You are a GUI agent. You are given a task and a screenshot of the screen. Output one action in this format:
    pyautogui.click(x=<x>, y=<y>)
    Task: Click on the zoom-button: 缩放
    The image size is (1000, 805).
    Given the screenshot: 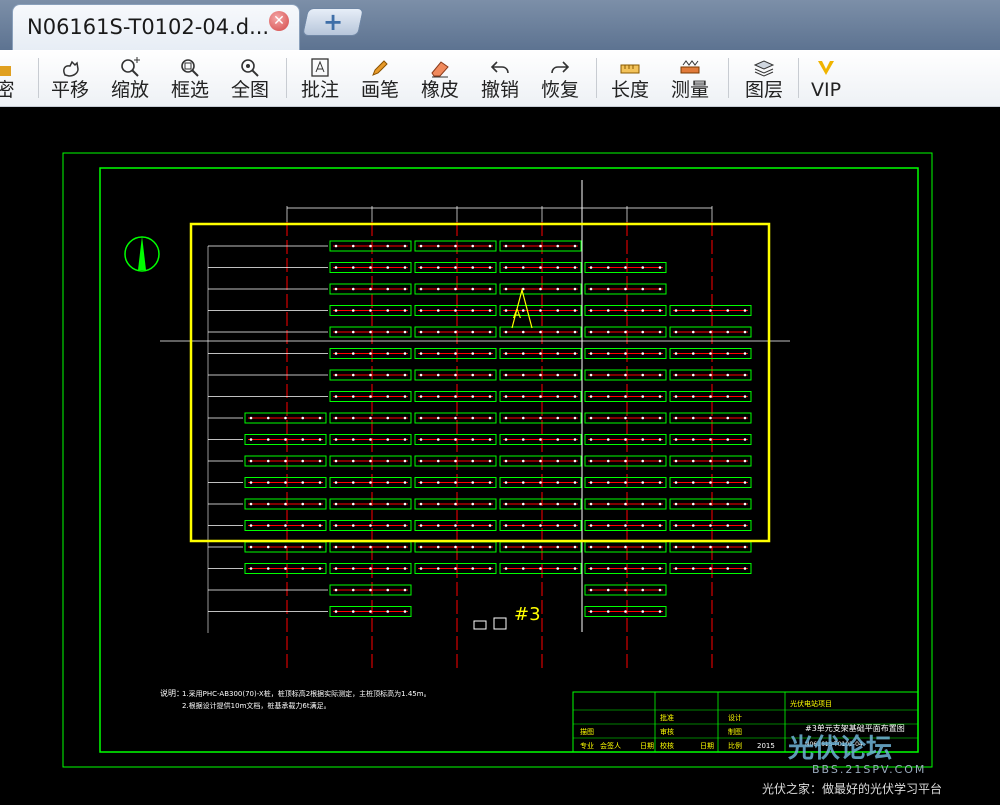 What is the action you would take?
    pyautogui.click(x=130, y=78)
    